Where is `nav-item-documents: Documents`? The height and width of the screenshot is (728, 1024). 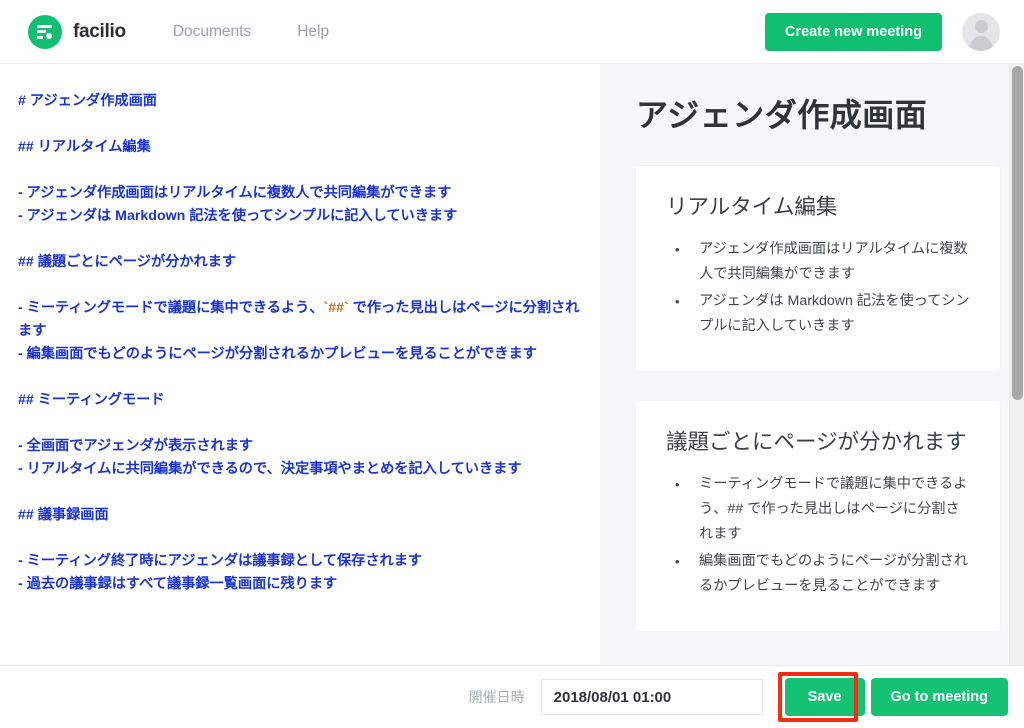 nav-item-documents: Documents is located at coordinates (212, 32).